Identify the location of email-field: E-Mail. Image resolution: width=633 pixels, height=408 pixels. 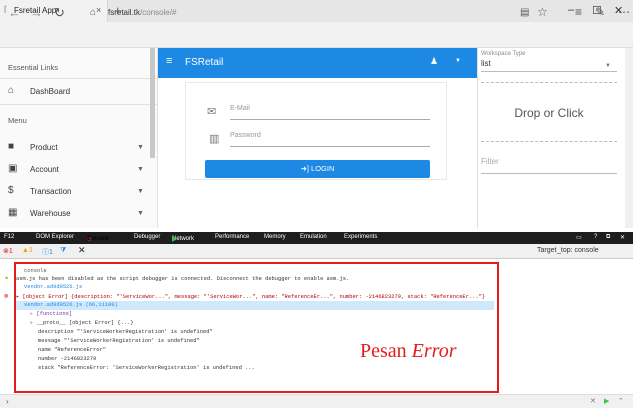
(330, 112).